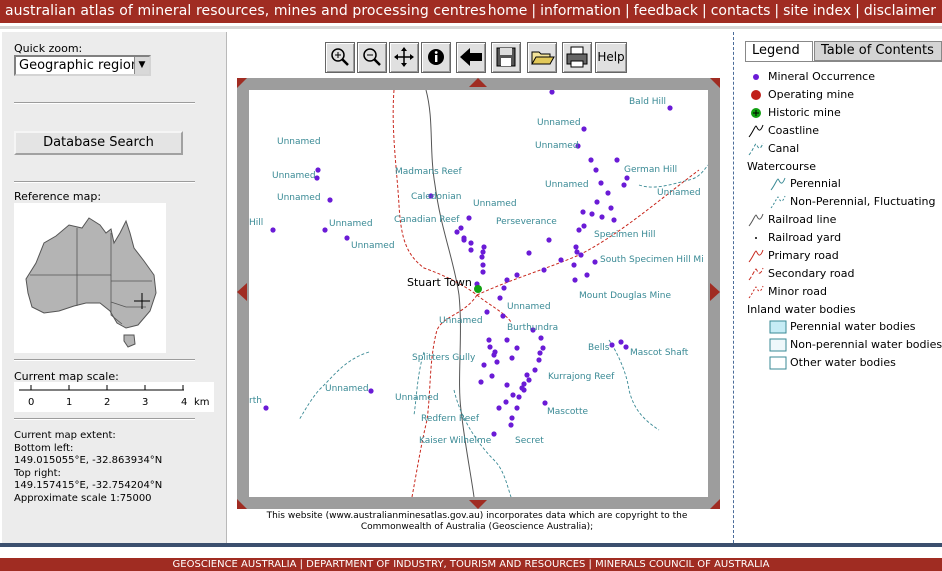  I want to click on pan-icon, so click(404, 57).